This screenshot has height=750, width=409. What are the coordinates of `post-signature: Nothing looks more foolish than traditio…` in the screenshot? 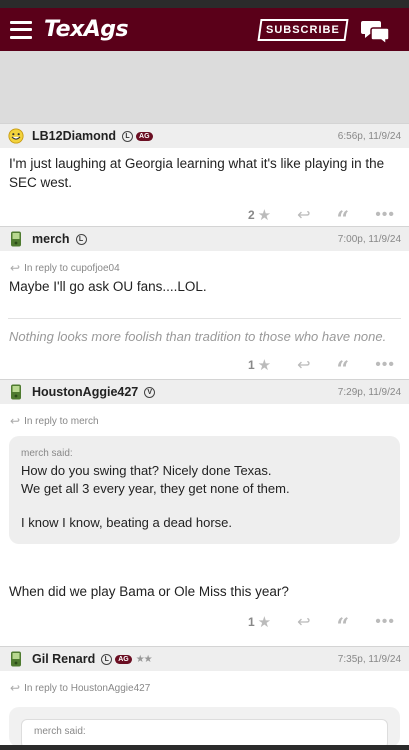 It's located at (204, 331).